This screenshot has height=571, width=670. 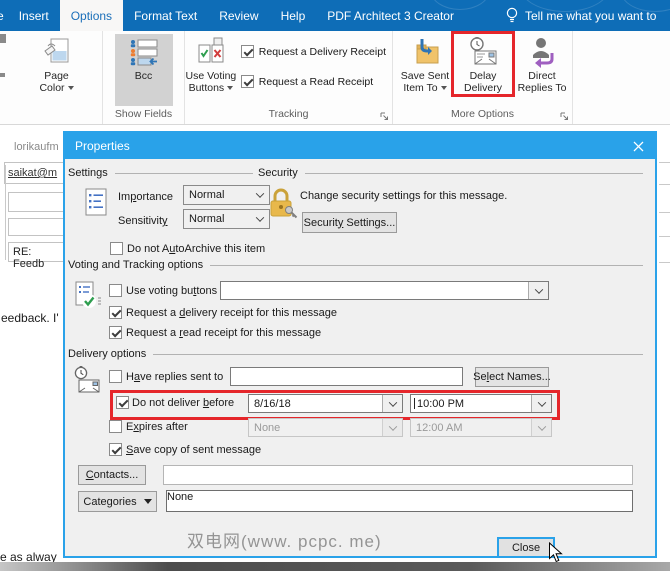 I want to click on more-options-dialog-launcher-icon, so click(x=564, y=116).